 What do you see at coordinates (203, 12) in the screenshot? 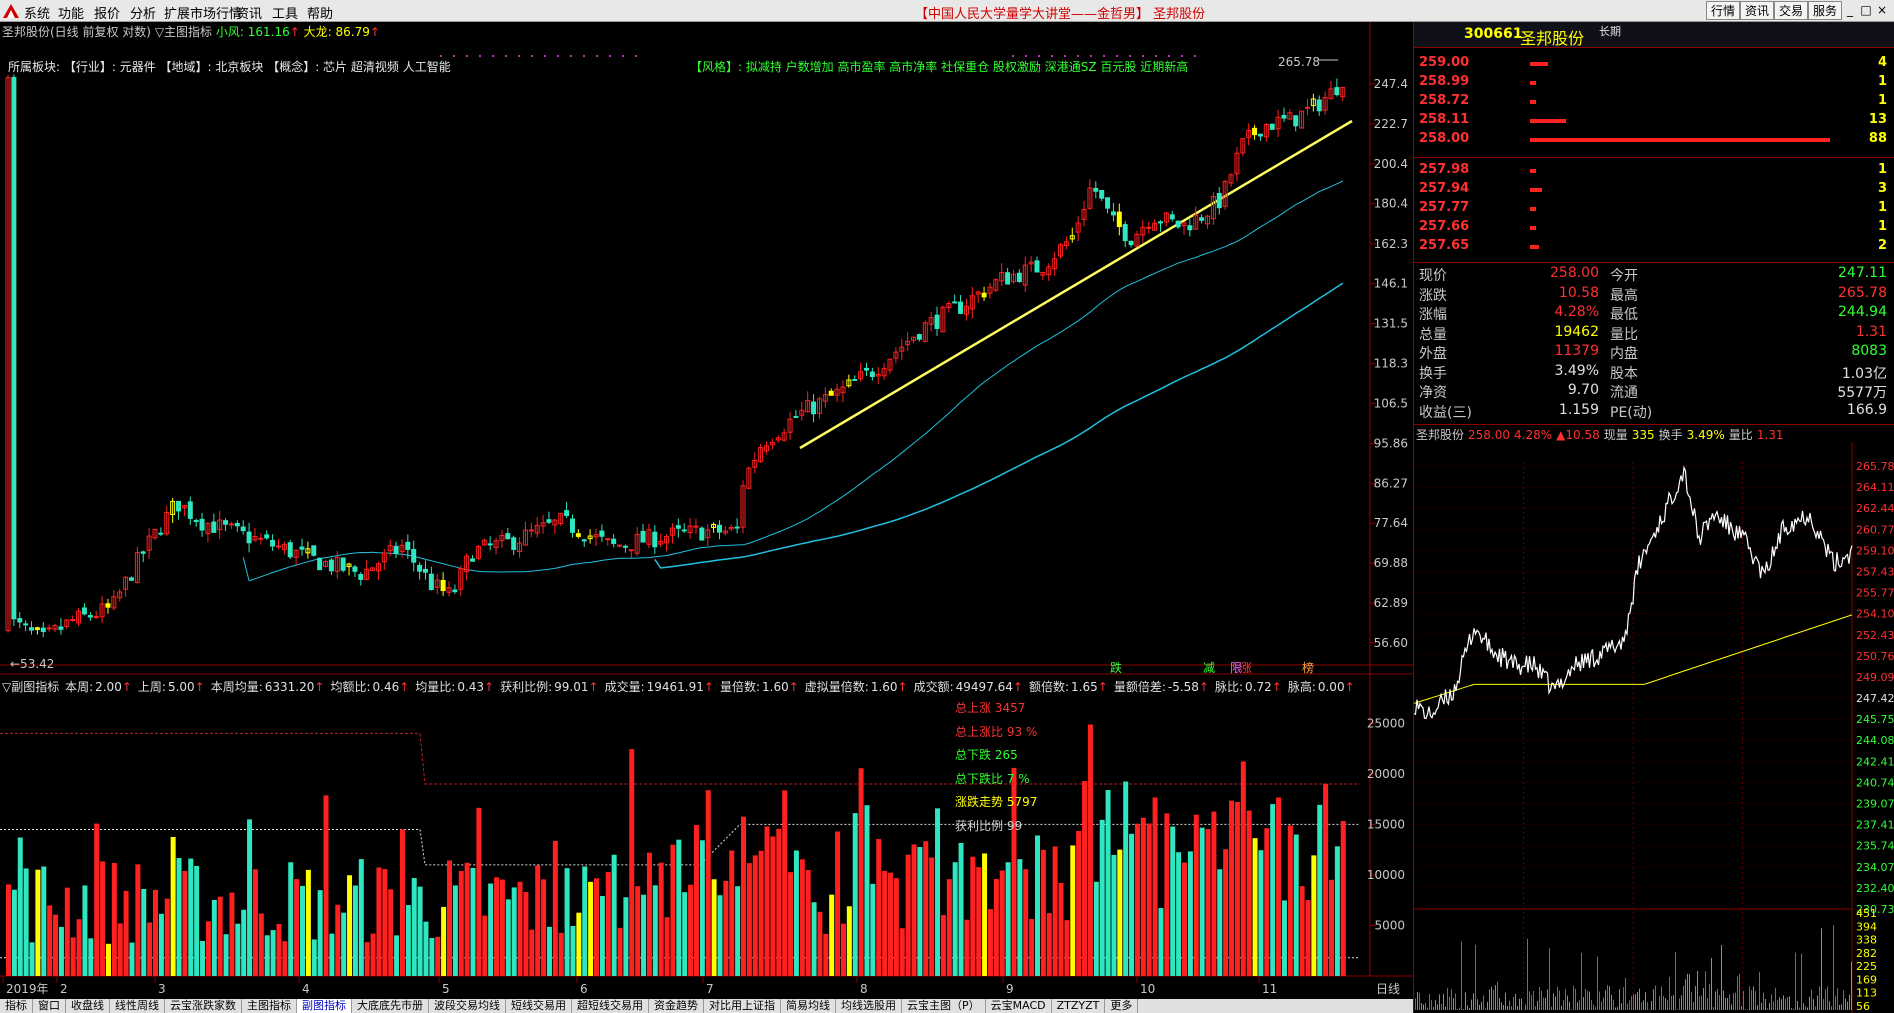
I see `menu-extended-market: 扩展市场行情` at bounding box center [203, 12].